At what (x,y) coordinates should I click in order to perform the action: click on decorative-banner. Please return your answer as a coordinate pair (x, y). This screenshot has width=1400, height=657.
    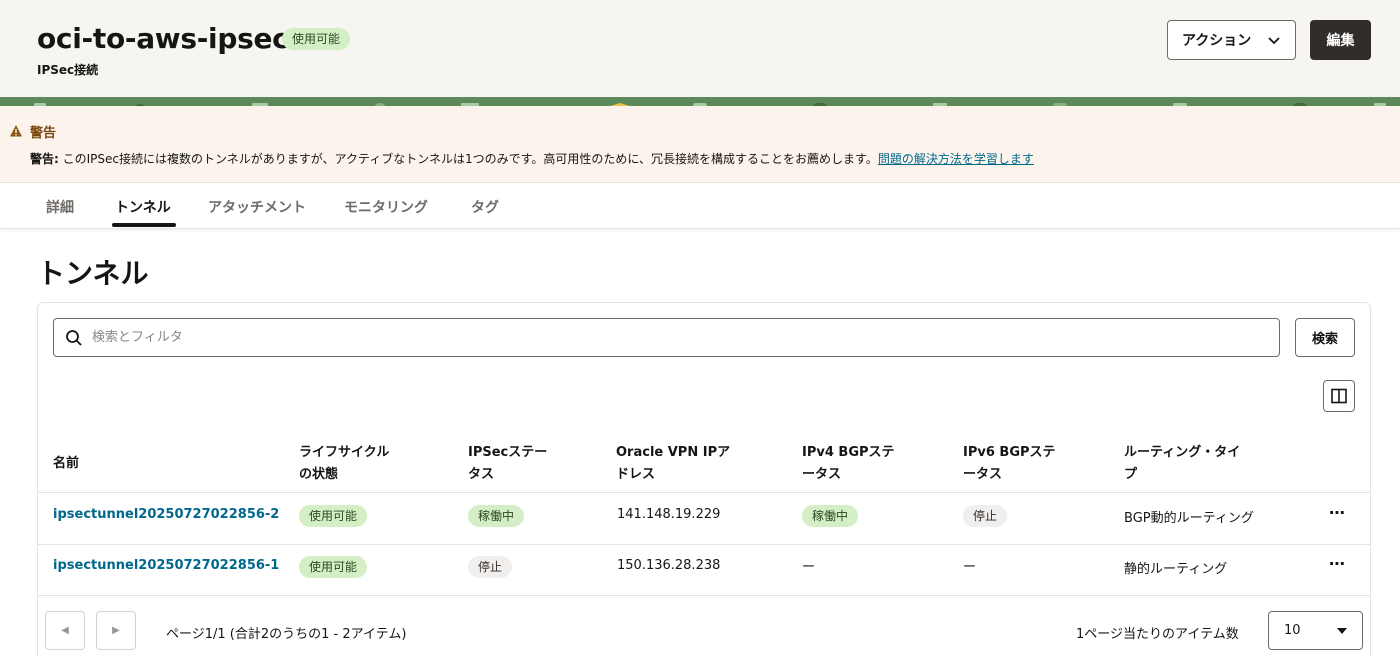
    Looking at the image, I should click on (700, 101).